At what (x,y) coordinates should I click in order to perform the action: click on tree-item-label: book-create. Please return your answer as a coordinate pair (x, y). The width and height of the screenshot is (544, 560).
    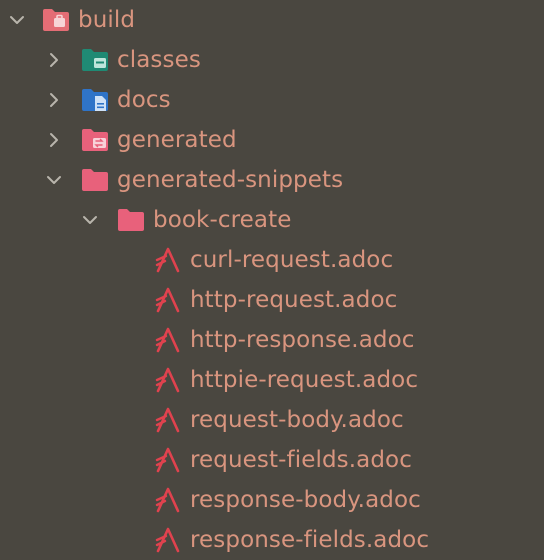
    Looking at the image, I should click on (222, 220).